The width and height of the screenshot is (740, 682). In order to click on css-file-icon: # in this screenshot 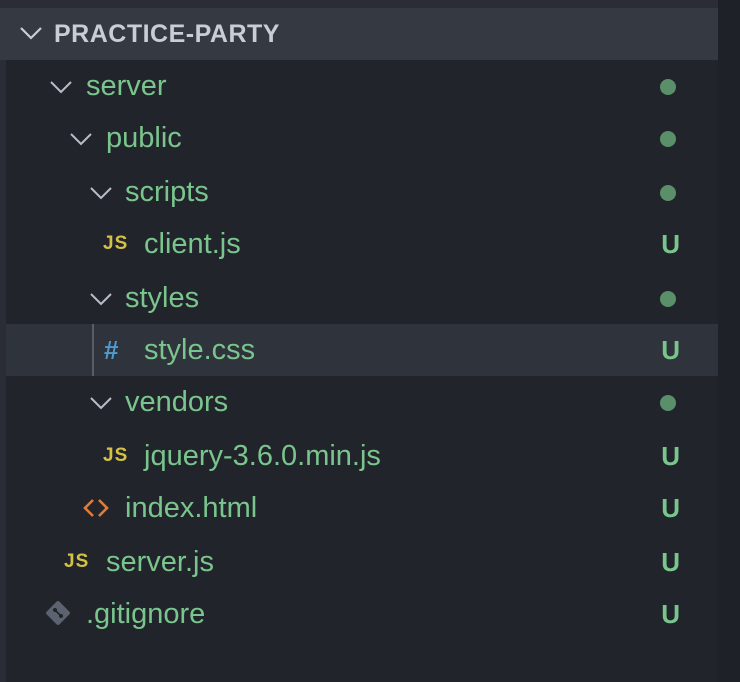, I will do `click(111, 350)`.